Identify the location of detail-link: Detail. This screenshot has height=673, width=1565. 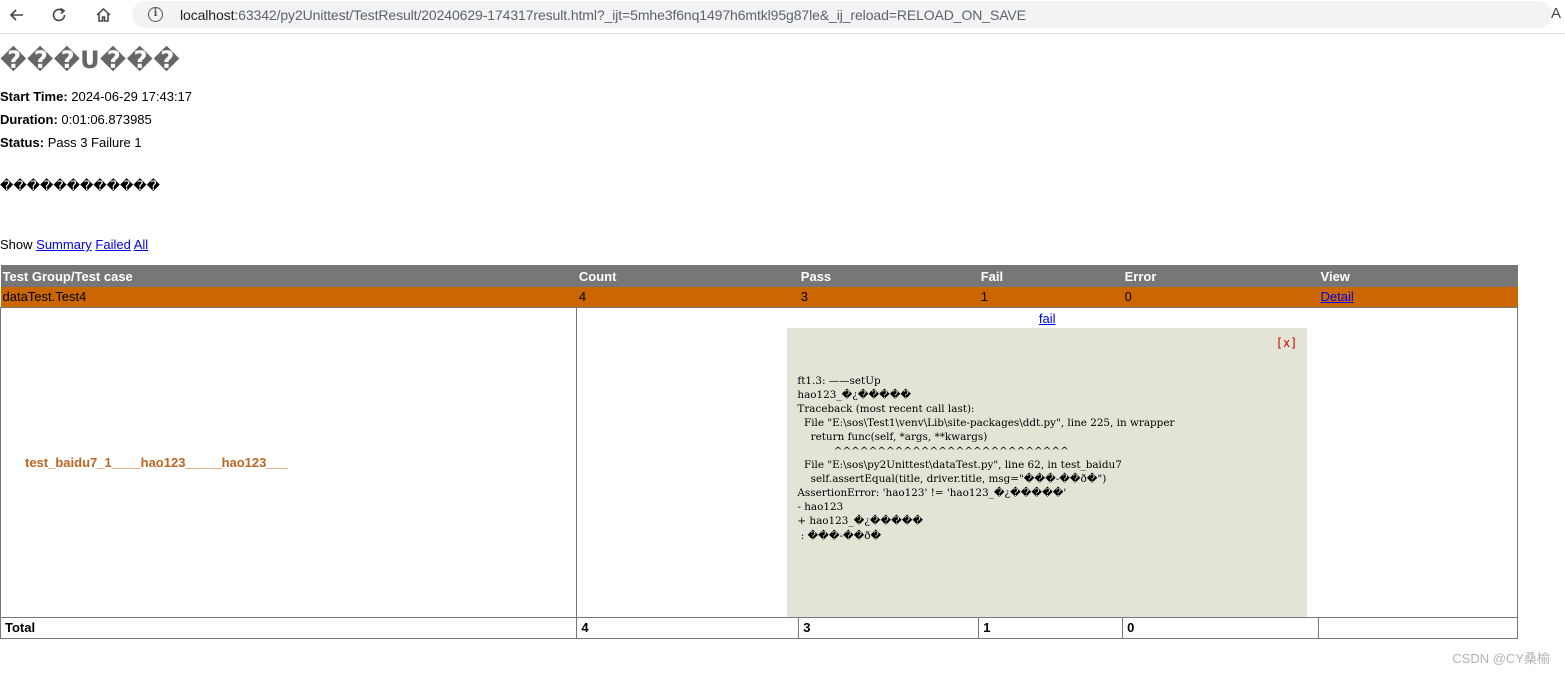
(1337, 296).